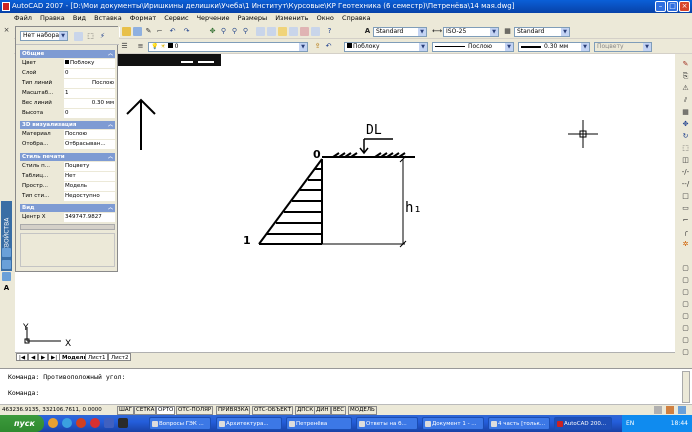  Describe the element at coordinates (67, 93) in the screenshot. I see `prop-row-linetype-scale: Масштаб... 1` at that location.